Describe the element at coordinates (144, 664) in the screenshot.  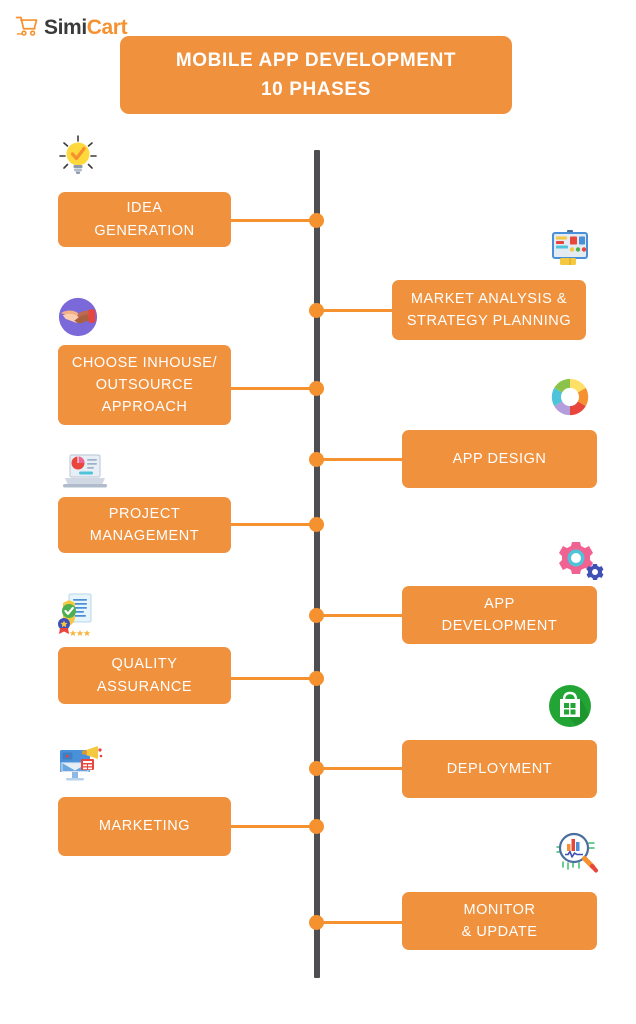
I see `phase-label-line: QUALITY` at that location.